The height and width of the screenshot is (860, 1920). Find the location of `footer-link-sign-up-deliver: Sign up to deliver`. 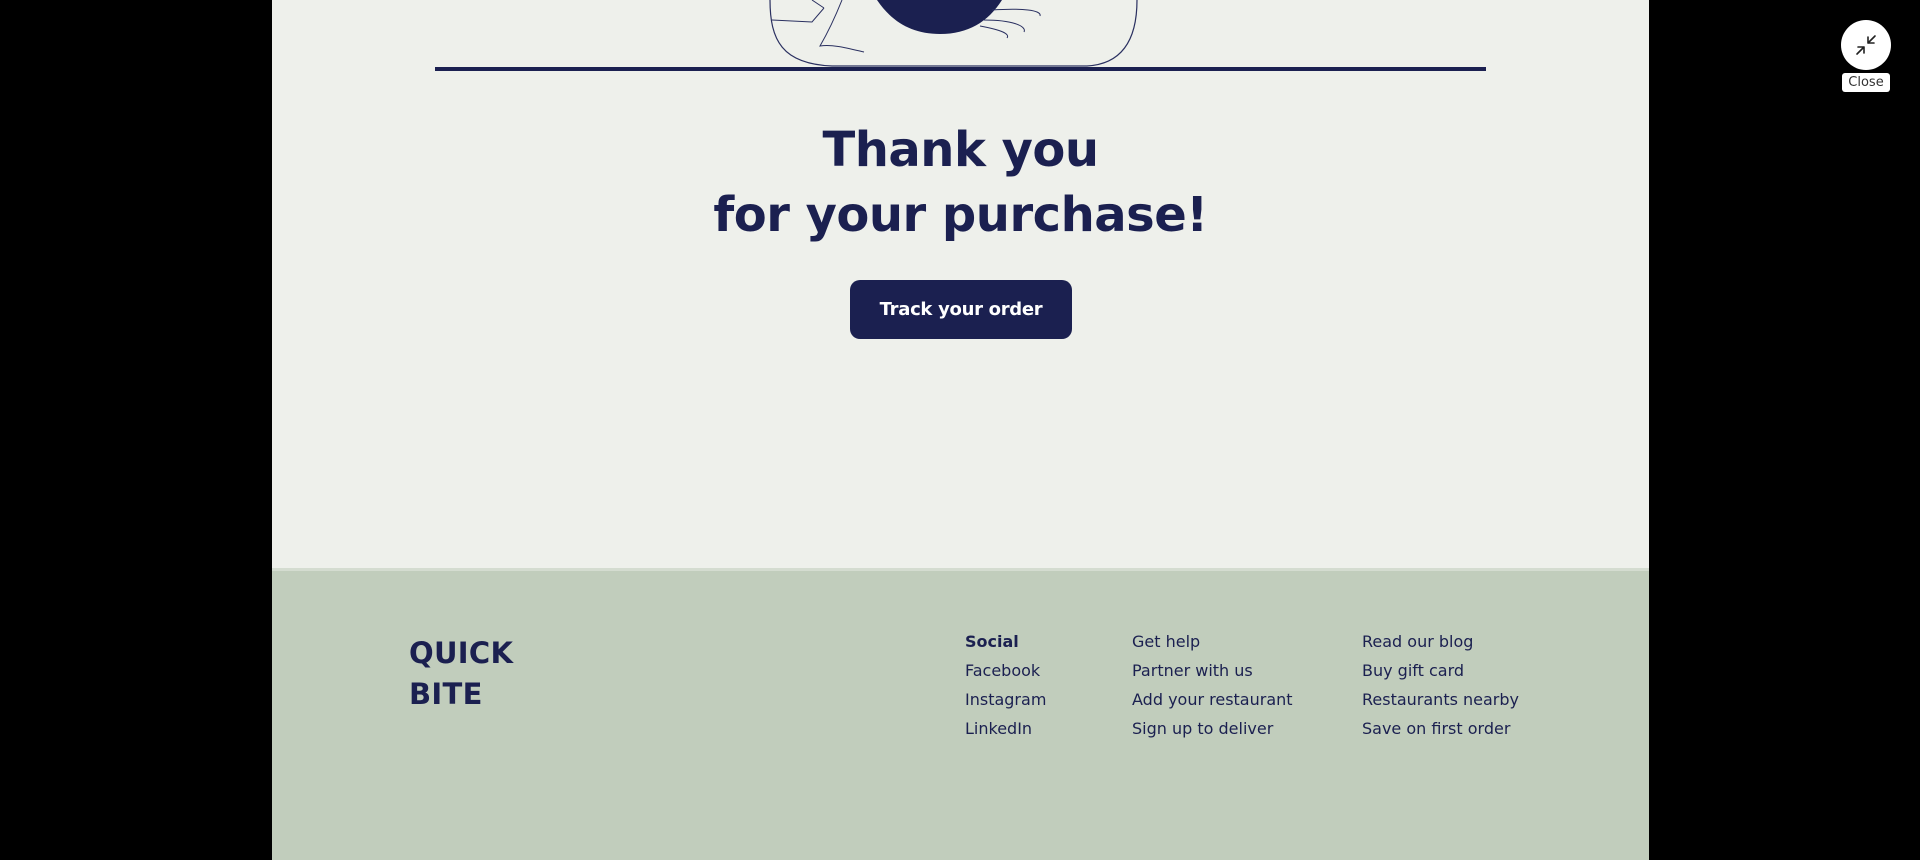

footer-link-sign-up-deliver: Sign up to deliver is located at coordinates (1212, 732).